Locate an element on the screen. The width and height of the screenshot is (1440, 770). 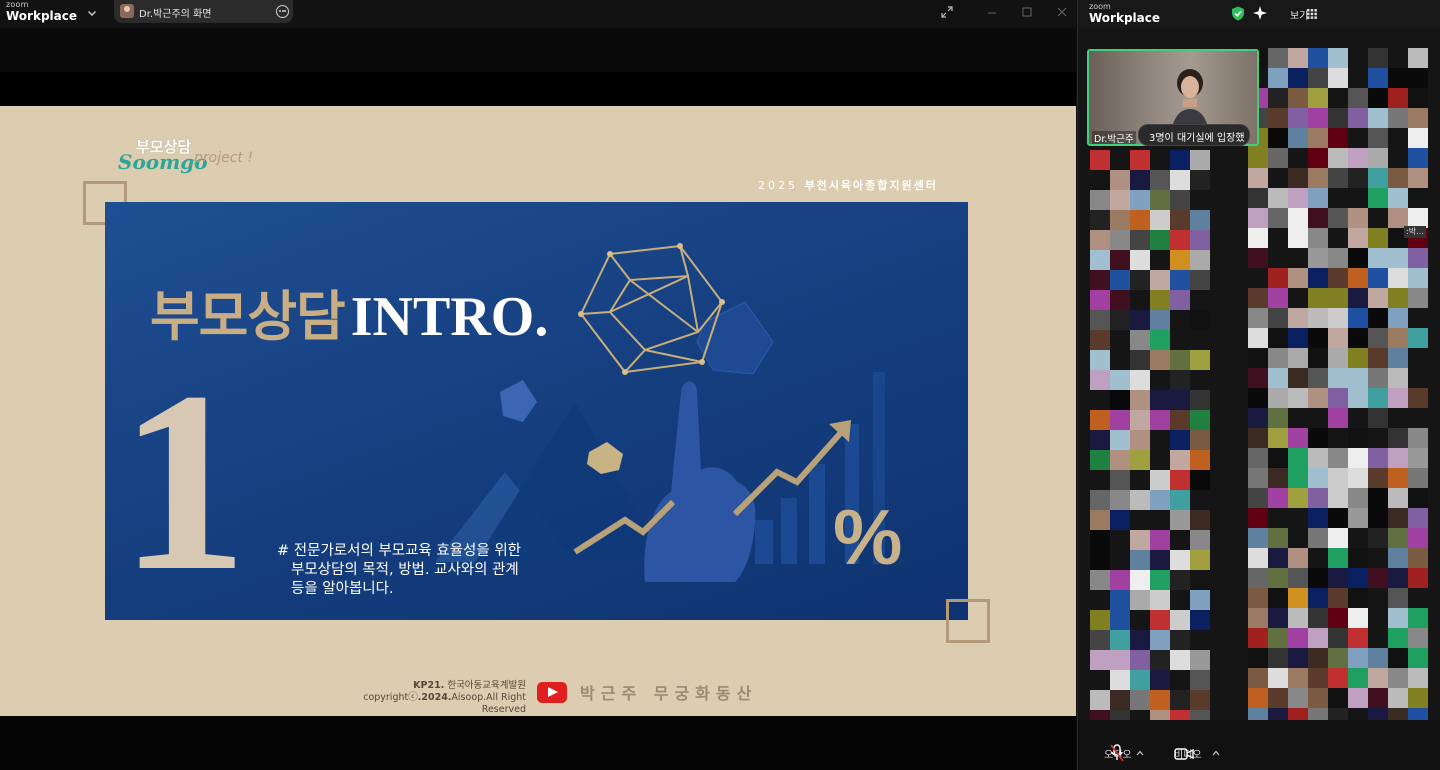
audio-options-chevron-icon is located at coordinates (1140, 753).